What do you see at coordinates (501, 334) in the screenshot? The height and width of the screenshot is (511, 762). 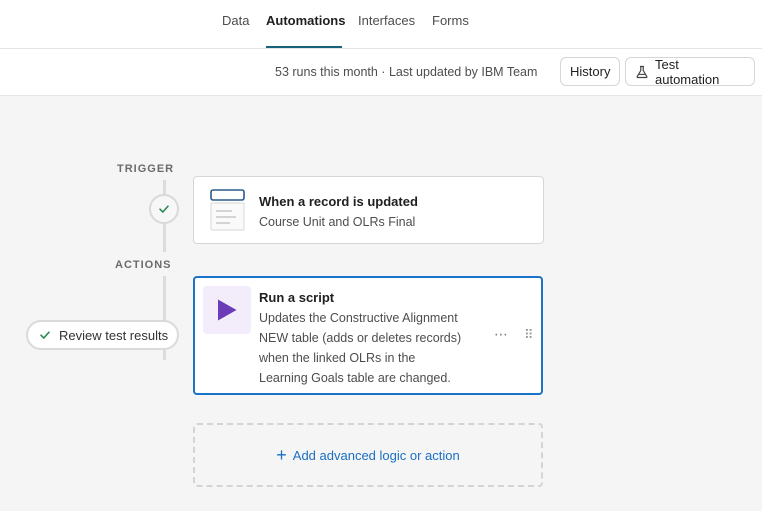 I see `more-options-icon: ⋯` at bounding box center [501, 334].